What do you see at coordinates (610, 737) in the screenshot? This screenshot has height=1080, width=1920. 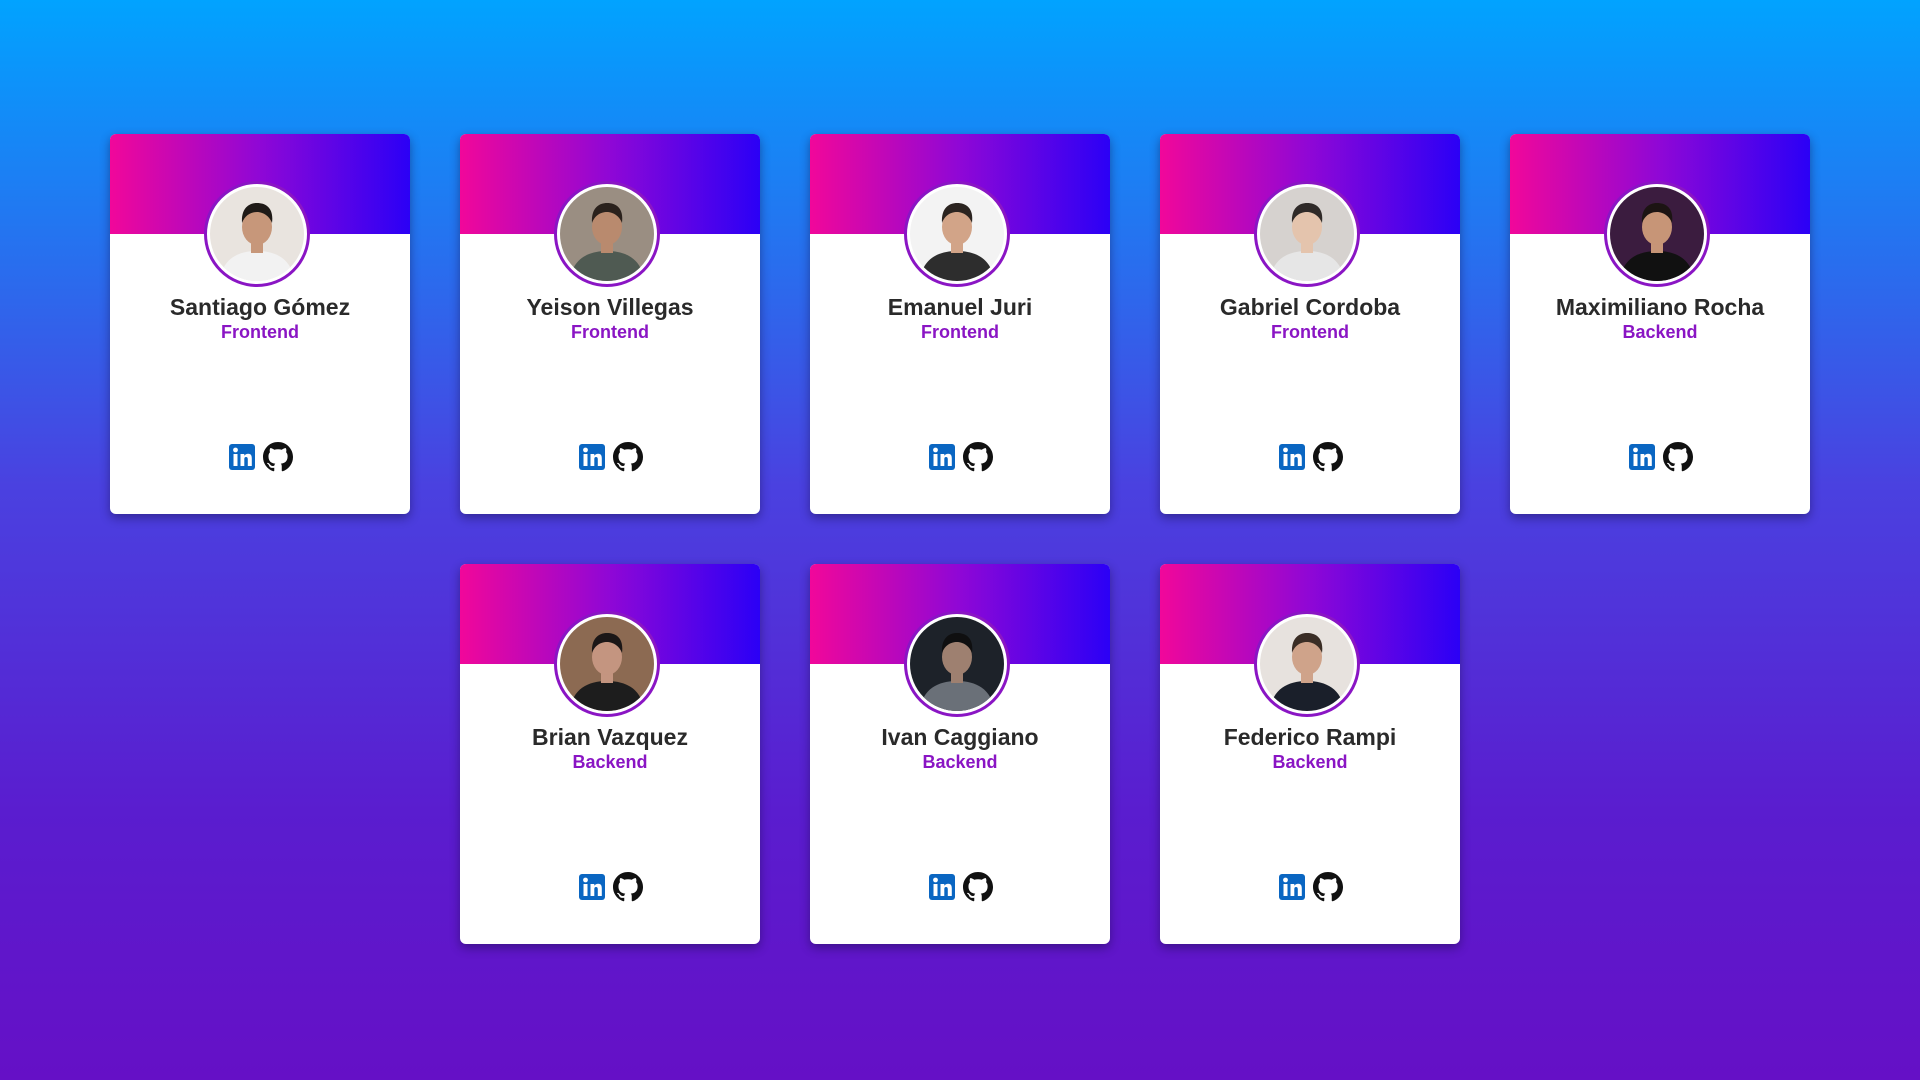 I see `member-name: Brian Vazquez` at bounding box center [610, 737].